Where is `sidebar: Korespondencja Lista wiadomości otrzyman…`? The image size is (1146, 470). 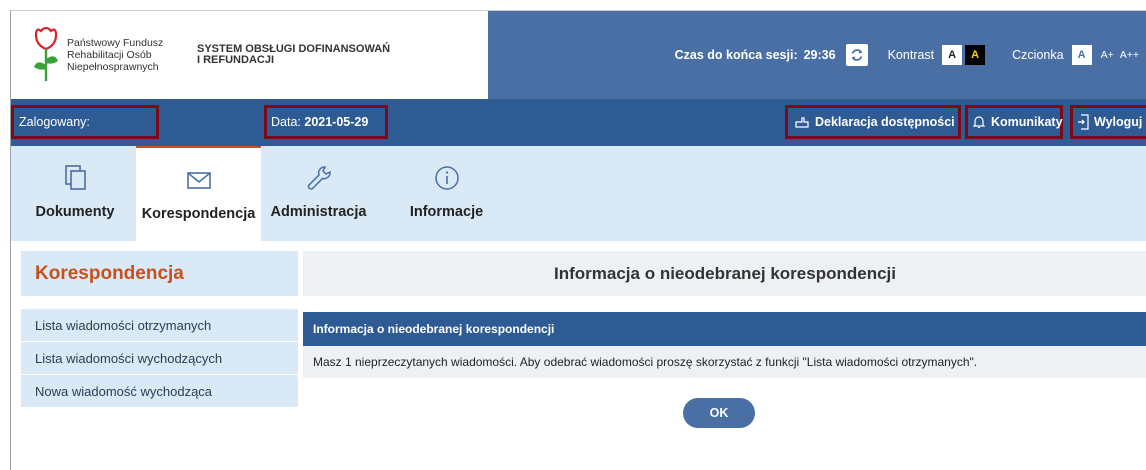
sidebar: Korespondencja Lista wiadomości otrzyman… is located at coordinates (159, 329).